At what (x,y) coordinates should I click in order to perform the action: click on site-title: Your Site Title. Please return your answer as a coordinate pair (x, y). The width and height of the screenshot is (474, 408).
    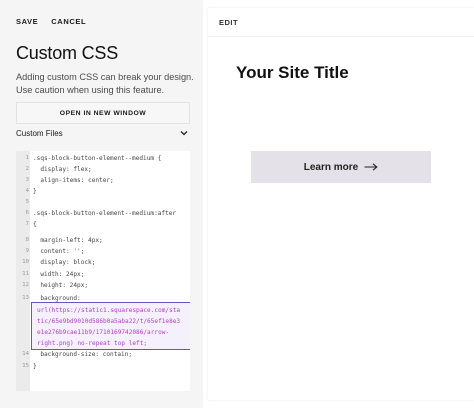
    Looking at the image, I should click on (292, 72).